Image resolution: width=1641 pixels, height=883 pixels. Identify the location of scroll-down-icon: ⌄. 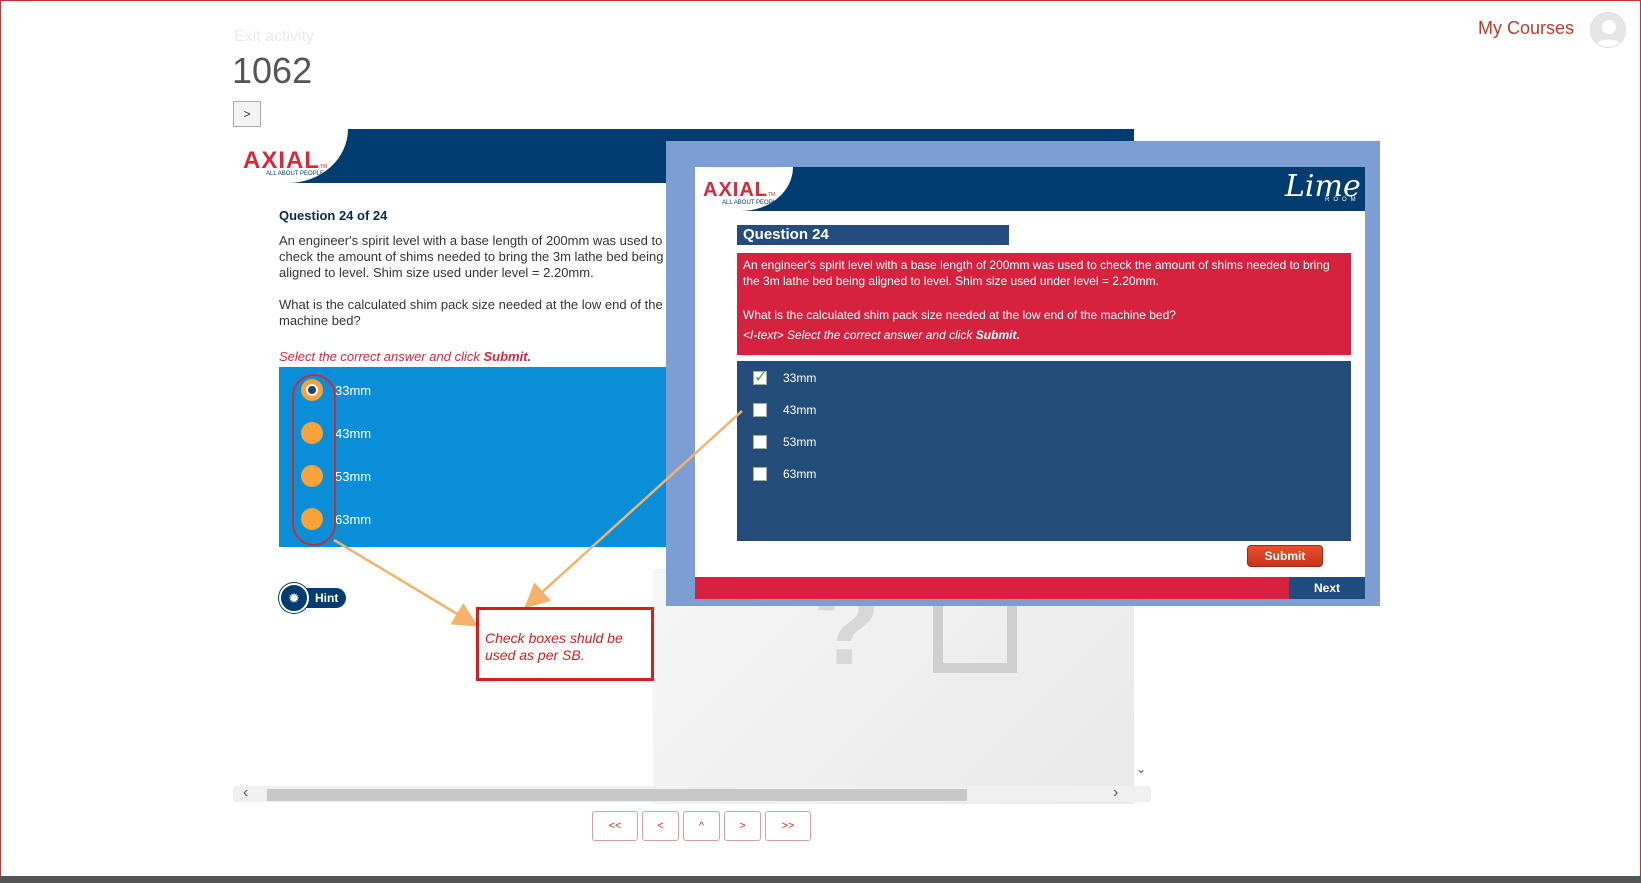
(1141, 769).